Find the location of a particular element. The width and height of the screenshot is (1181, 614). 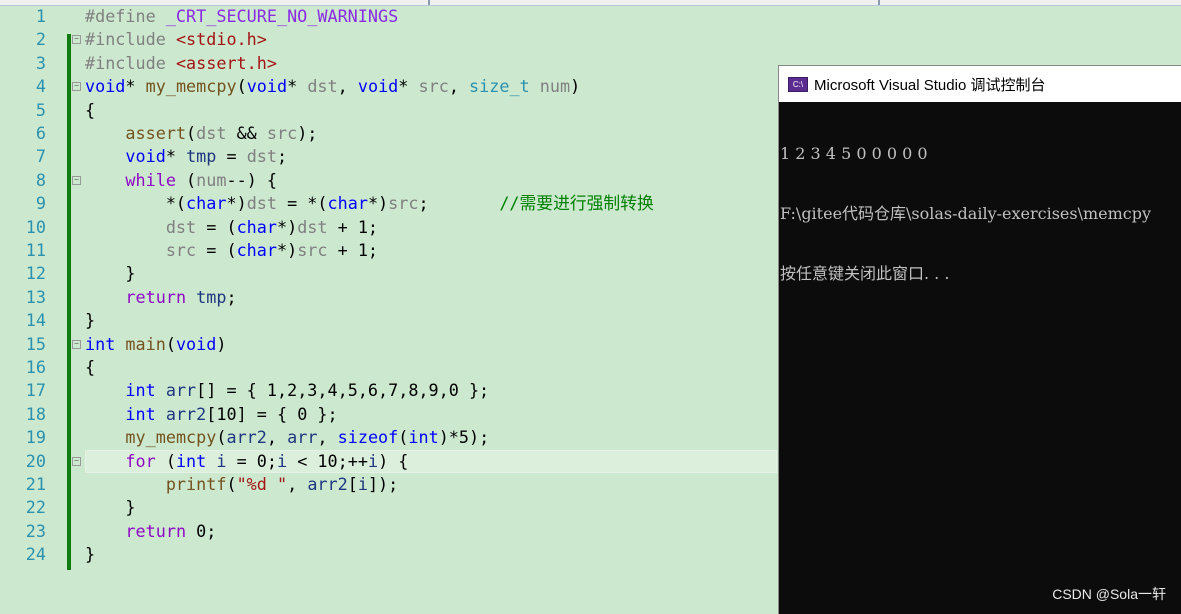

code-text: #include <assert.h> is located at coordinates (181, 63).